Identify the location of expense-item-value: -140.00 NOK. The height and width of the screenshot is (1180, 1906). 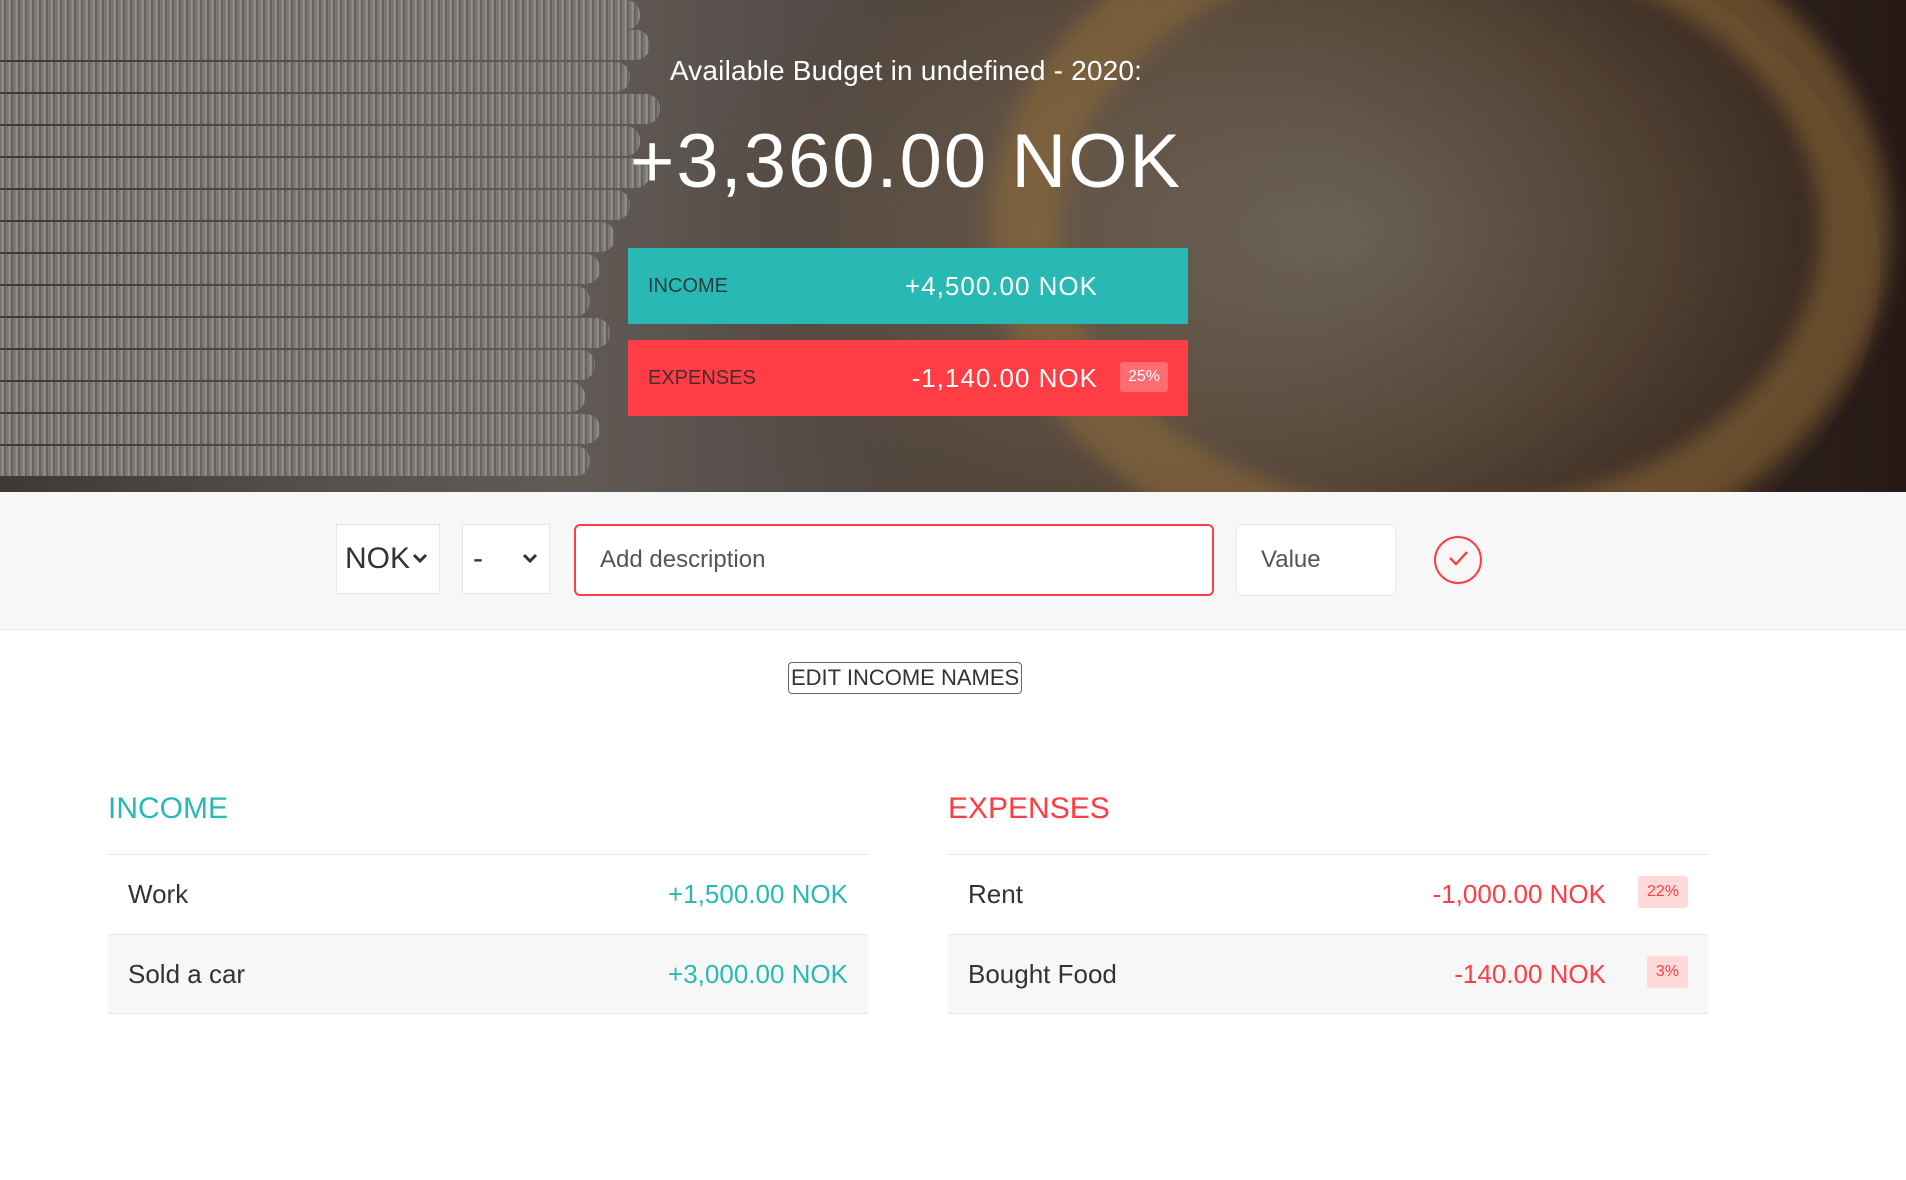
(1530, 973).